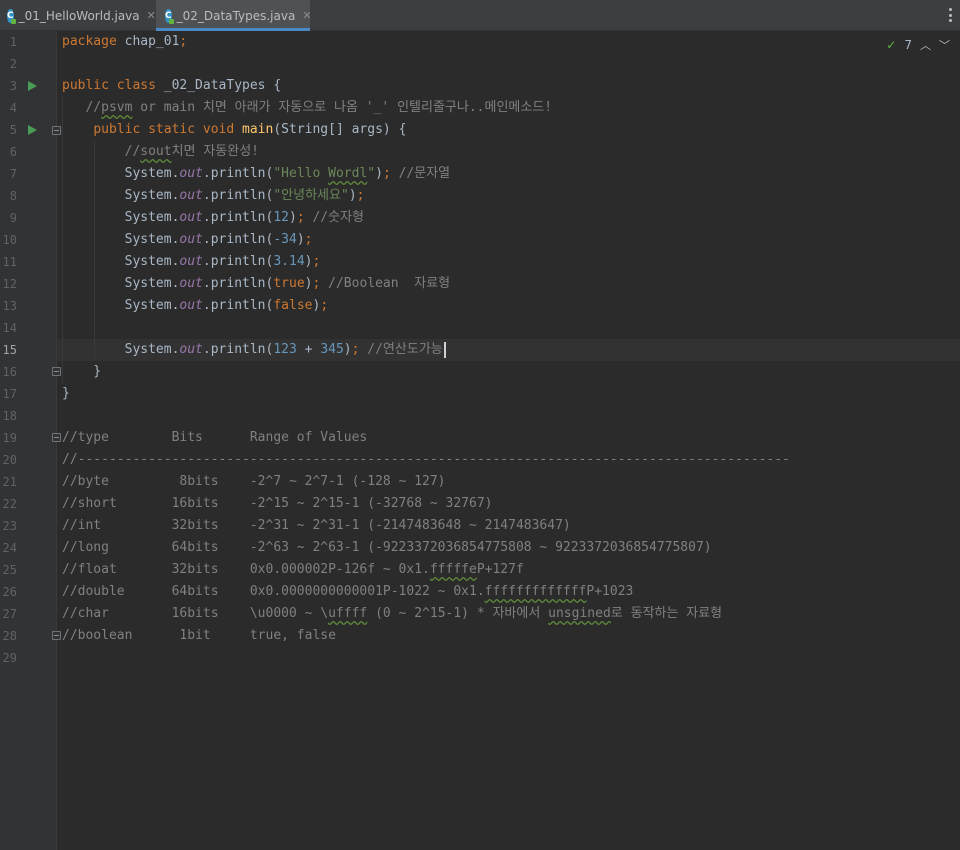  I want to click on line-number: 21, so click(9, 482).